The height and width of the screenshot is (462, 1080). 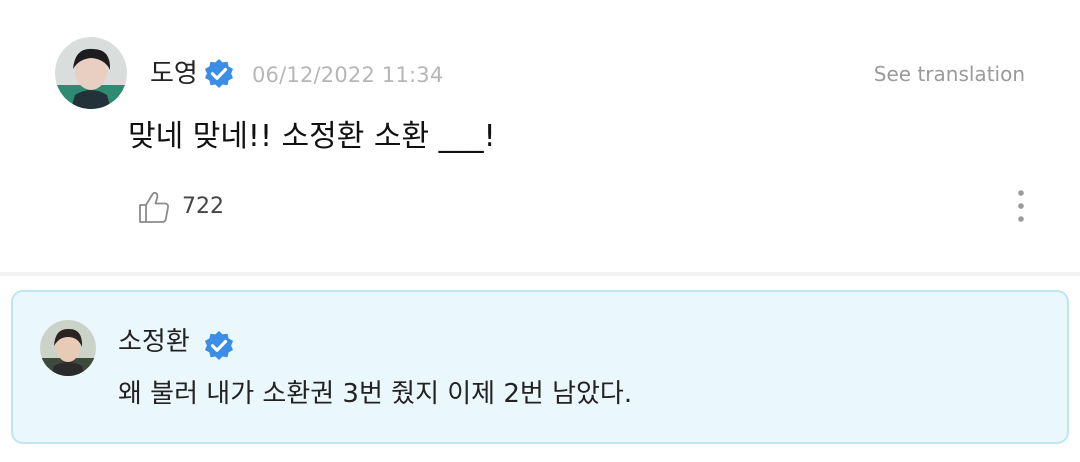 What do you see at coordinates (154, 207) in the screenshot?
I see `thumbs-up-icon` at bounding box center [154, 207].